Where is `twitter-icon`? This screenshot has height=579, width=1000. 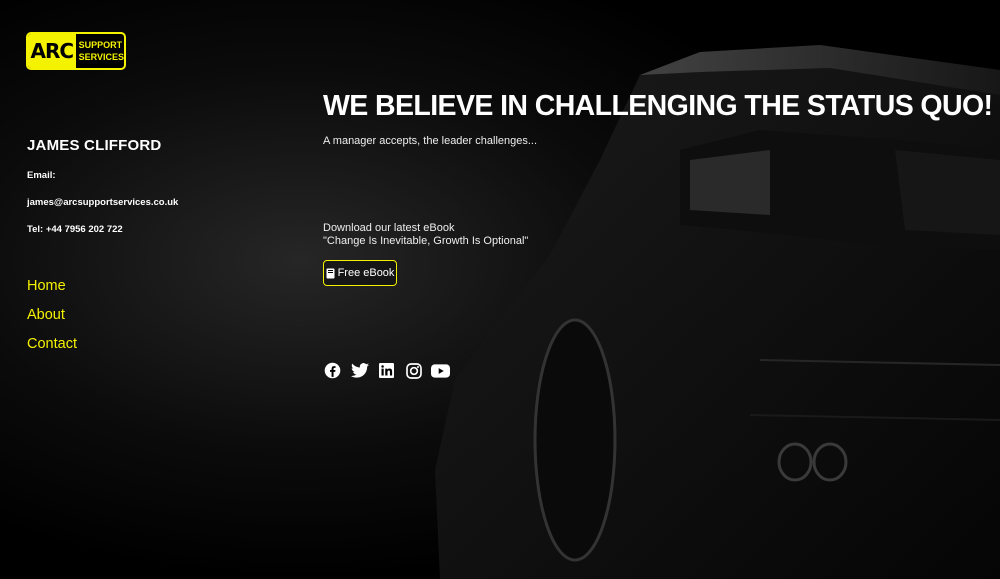
twitter-icon is located at coordinates (359, 370).